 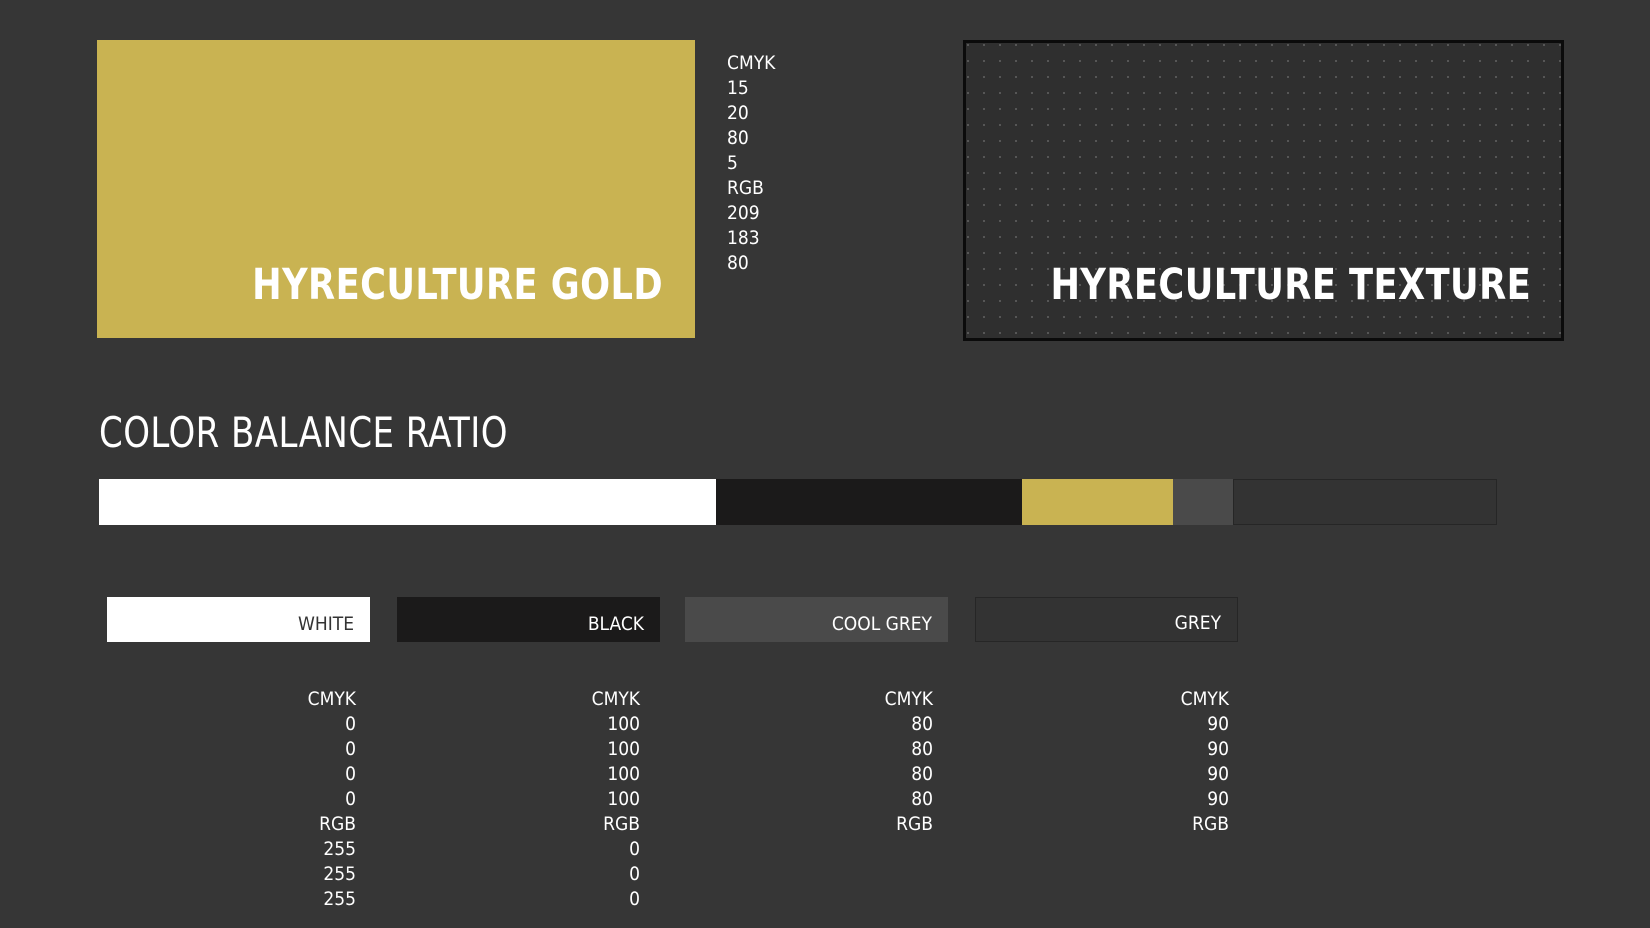 What do you see at coordinates (816, 619) in the screenshot?
I see `swatch-chip-cool-grey: COOL GREY` at bounding box center [816, 619].